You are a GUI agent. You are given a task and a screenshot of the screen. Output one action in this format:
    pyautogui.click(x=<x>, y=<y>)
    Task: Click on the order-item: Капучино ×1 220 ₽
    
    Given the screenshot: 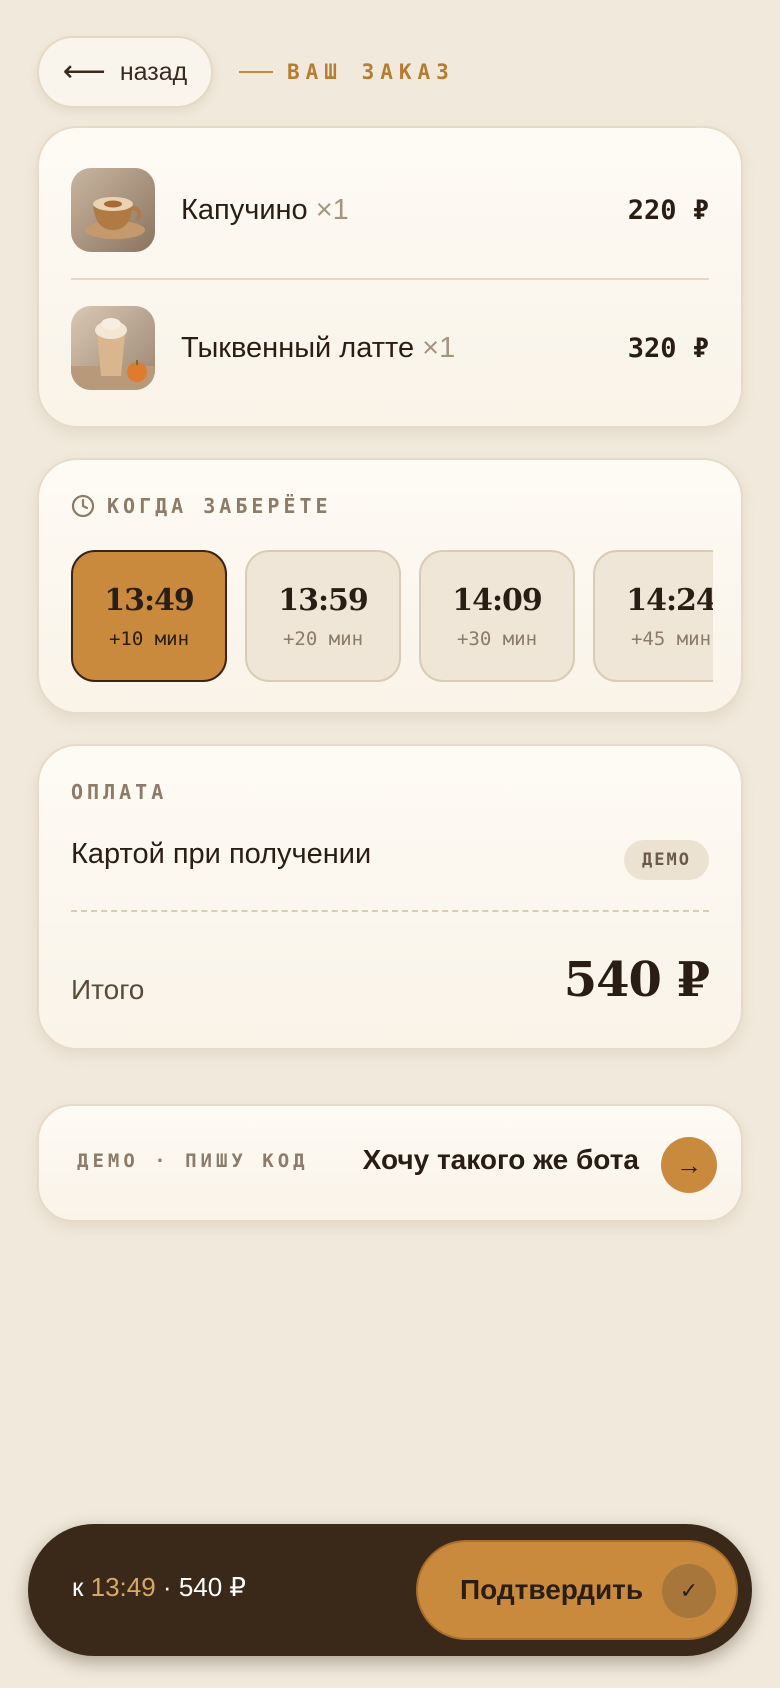 What is the action you would take?
    pyautogui.click(x=390, y=210)
    